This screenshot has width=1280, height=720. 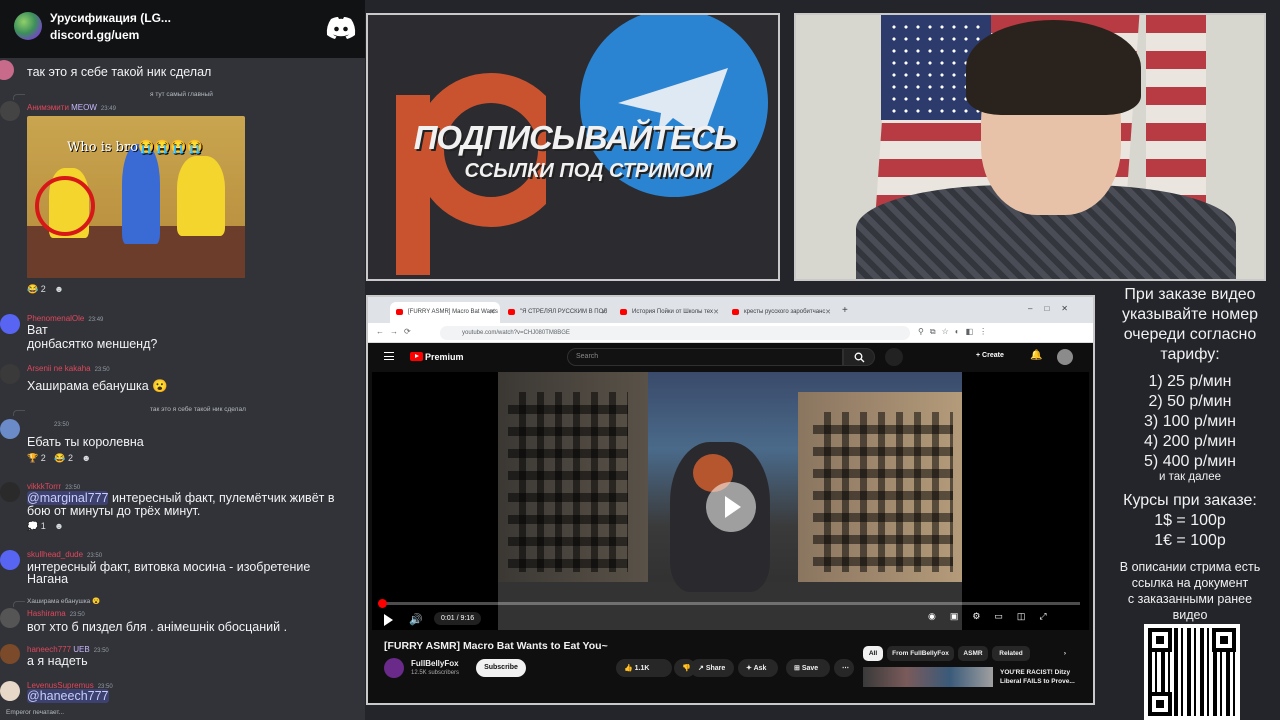 What do you see at coordinates (36, 458) in the screenshot?
I see `reaction: 🏆 2` at bounding box center [36, 458].